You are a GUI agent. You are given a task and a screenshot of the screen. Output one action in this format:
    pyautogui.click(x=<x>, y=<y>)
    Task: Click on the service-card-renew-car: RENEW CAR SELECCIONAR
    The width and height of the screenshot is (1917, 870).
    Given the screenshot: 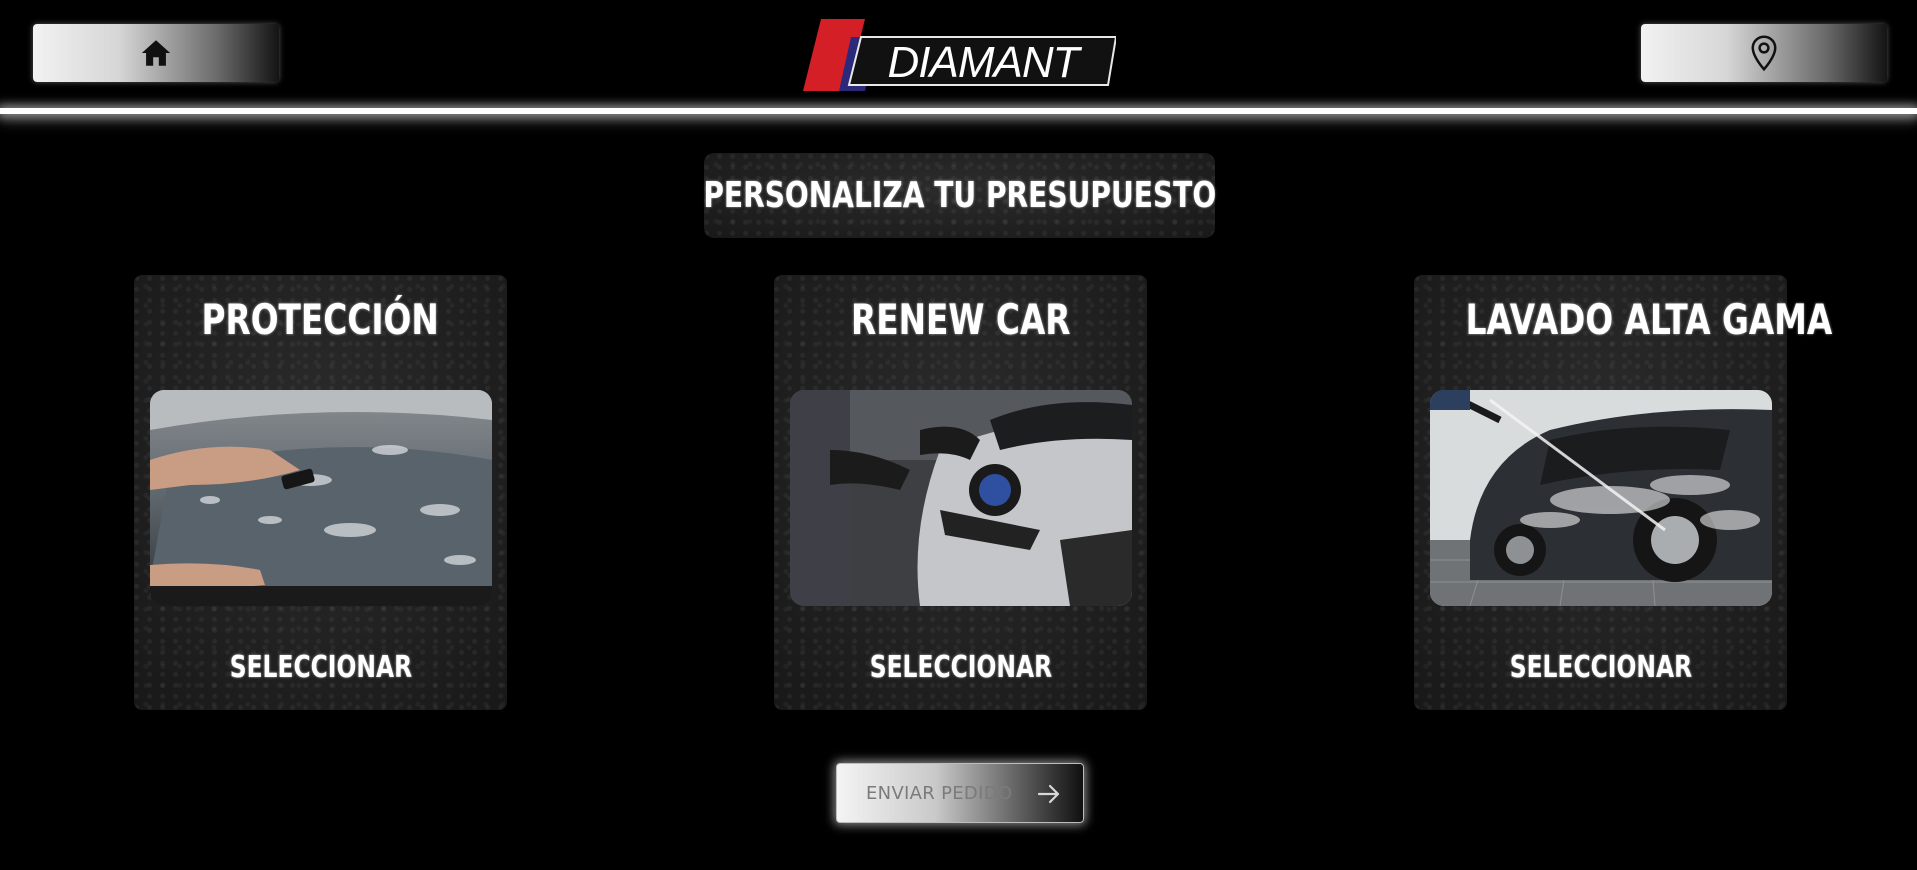 What is the action you would take?
    pyautogui.click(x=960, y=492)
    